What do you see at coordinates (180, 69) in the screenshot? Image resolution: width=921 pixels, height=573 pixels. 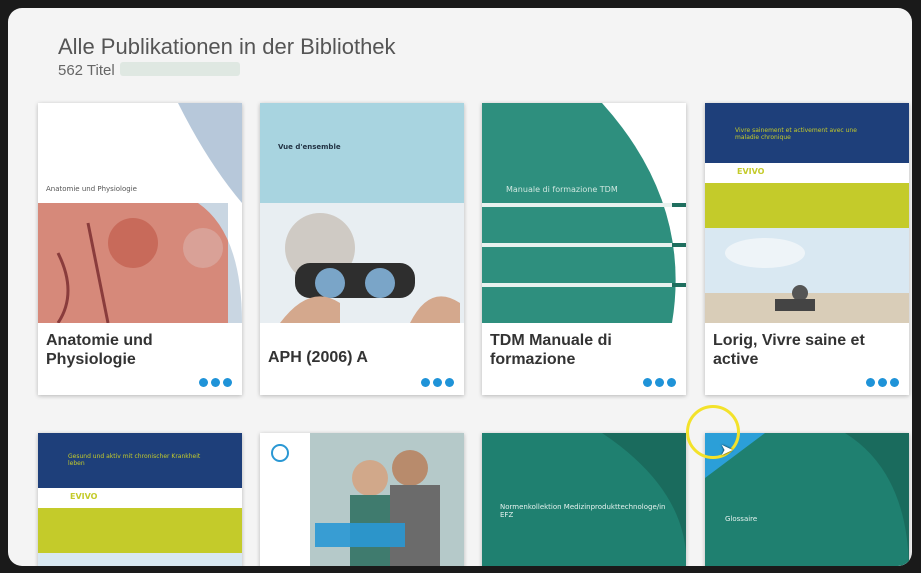 I see `blurred-text` at bounding box center [180, 69].